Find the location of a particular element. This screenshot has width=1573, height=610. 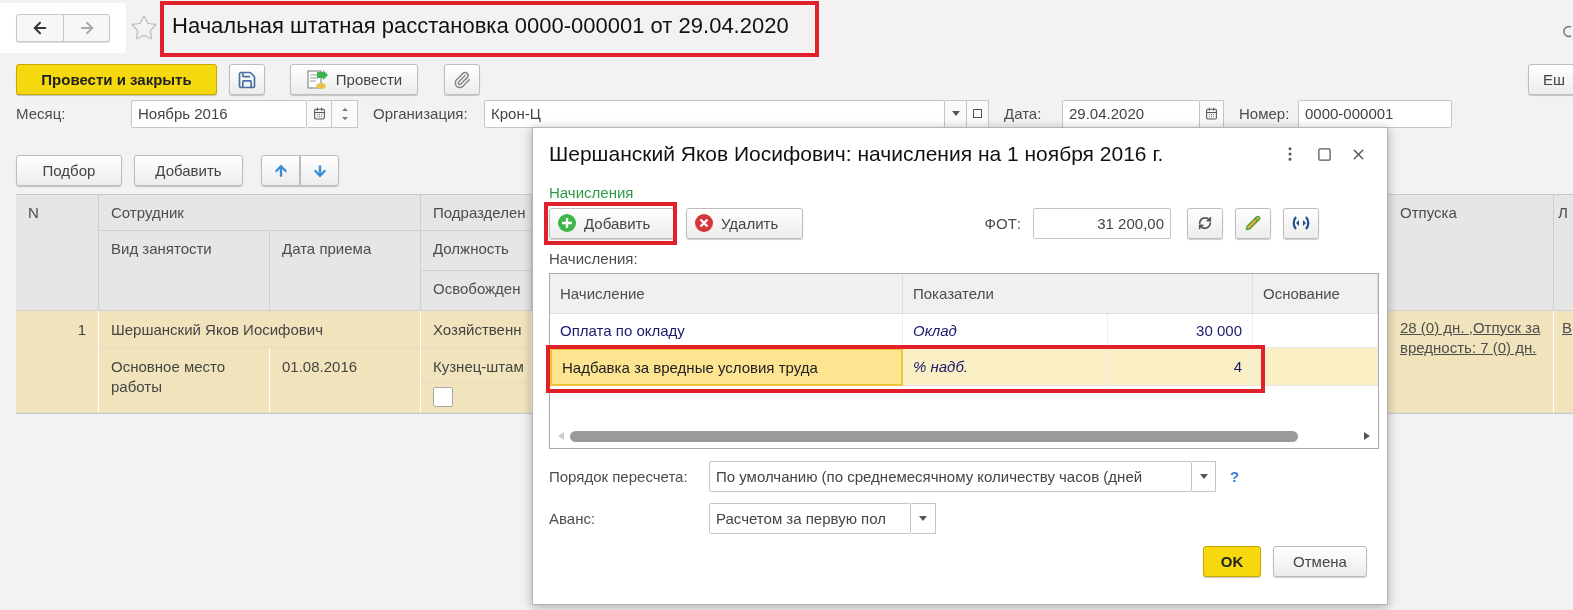

plus-circle-icon is located at coordinates (567, 223).